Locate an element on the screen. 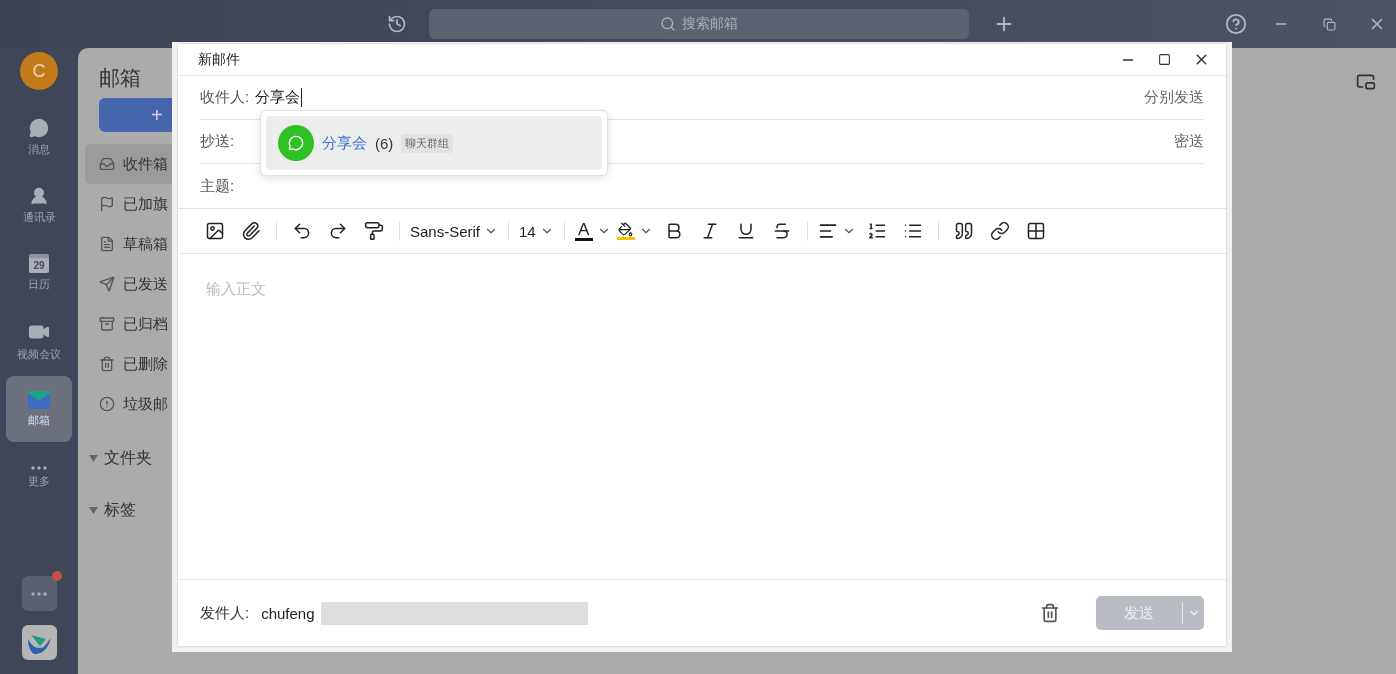 The image size is (1396, 674). nav-item: 消息 is located at coordinates (39, 137).